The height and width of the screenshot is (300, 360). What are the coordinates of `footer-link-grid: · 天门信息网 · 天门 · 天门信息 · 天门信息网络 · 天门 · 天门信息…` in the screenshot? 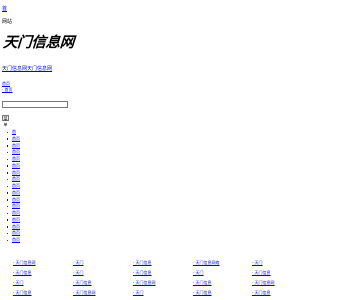 It's located at (180, 278).